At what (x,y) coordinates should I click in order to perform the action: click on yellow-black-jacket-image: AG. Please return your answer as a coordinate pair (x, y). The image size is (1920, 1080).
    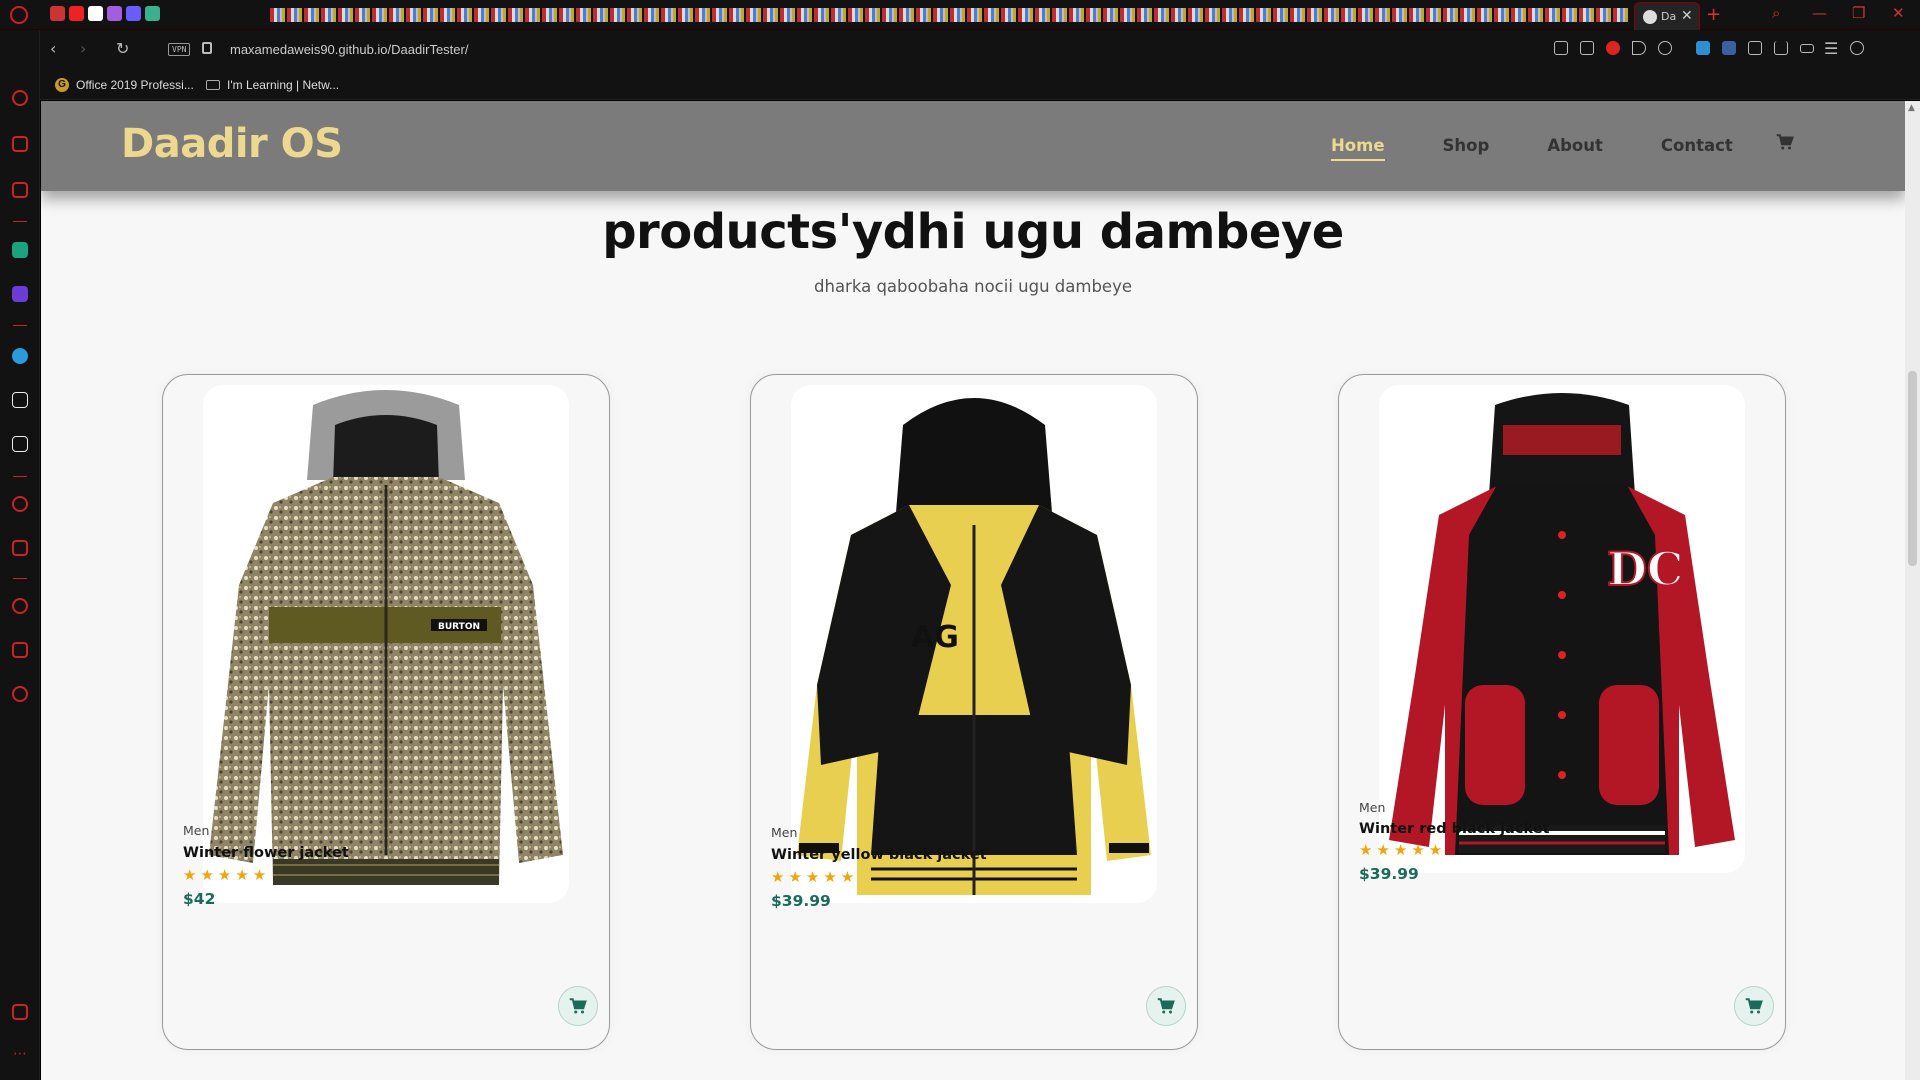
    Looking at the image, I should click on (974, 646).